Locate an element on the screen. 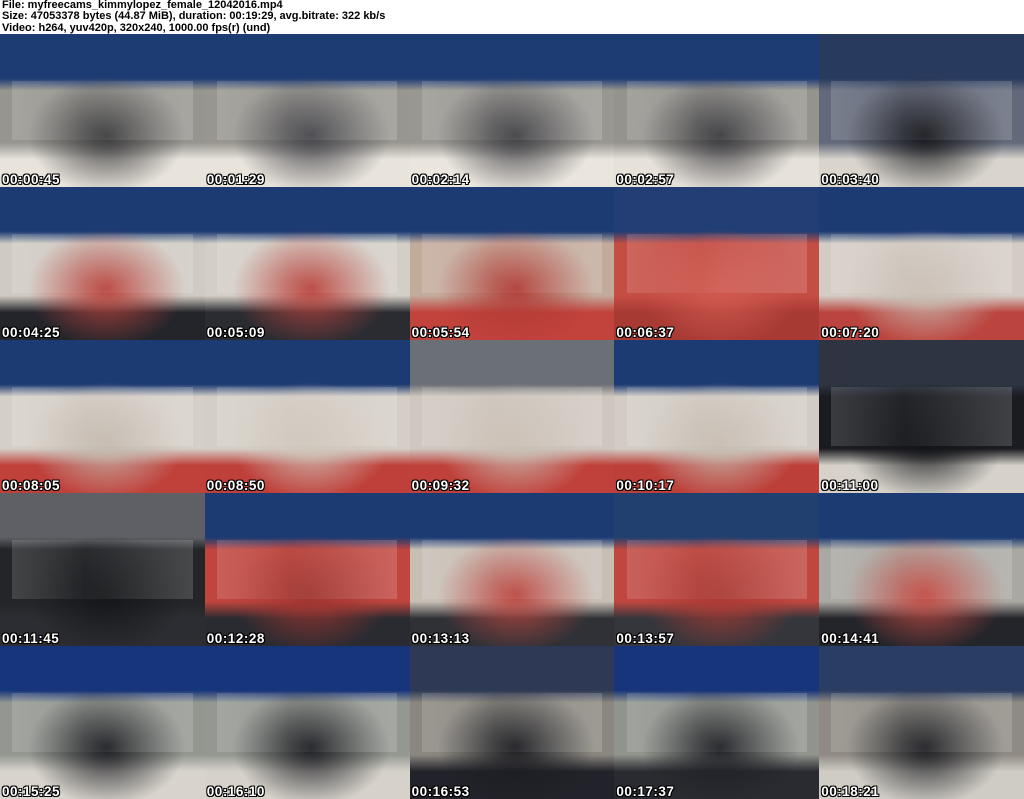 This screenshot has width=1024, height=799. video-frame-thumbnail: 00:02:57 is located at coordinates (717, 110).